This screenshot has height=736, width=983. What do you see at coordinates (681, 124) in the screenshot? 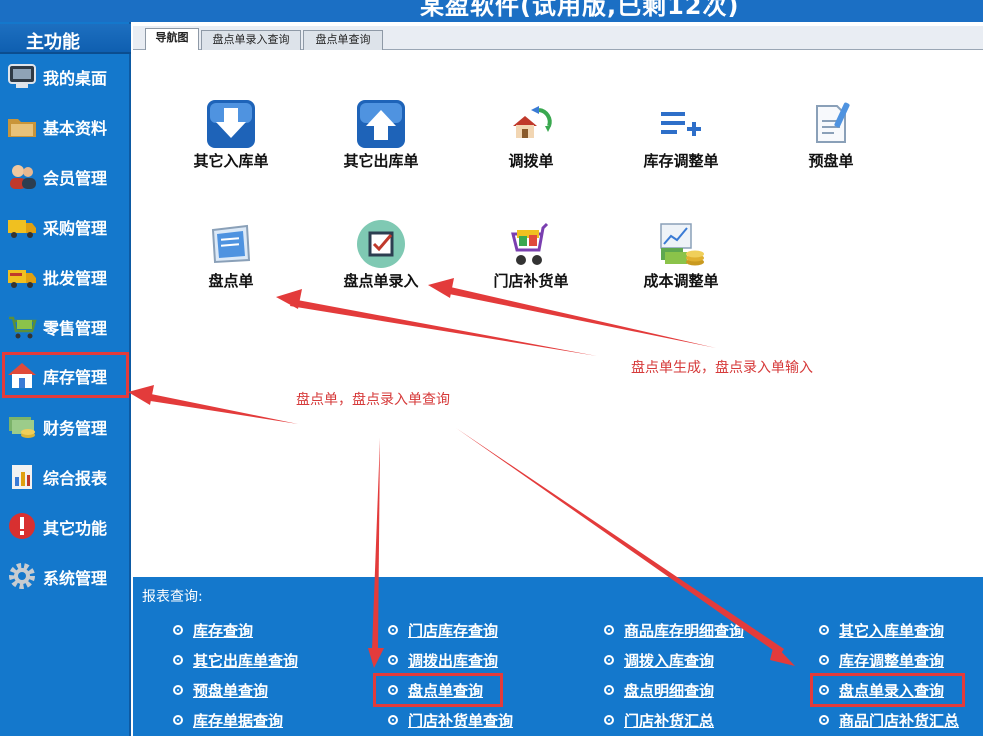
I see `list-add-icon` at bounding box center [681, 124].